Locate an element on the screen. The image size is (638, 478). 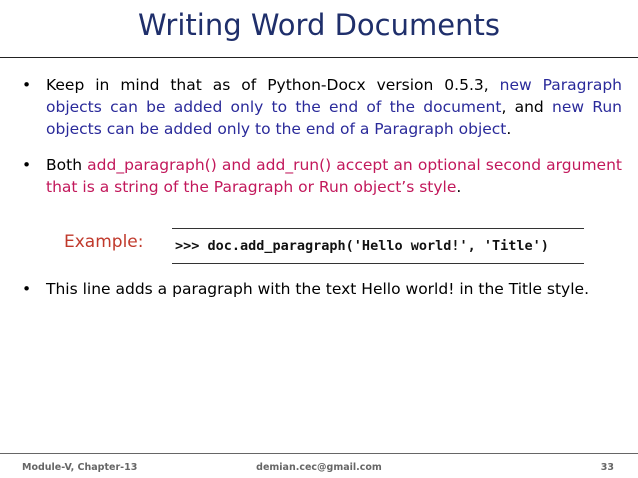
title-divider is located at coordinates (319, 57).